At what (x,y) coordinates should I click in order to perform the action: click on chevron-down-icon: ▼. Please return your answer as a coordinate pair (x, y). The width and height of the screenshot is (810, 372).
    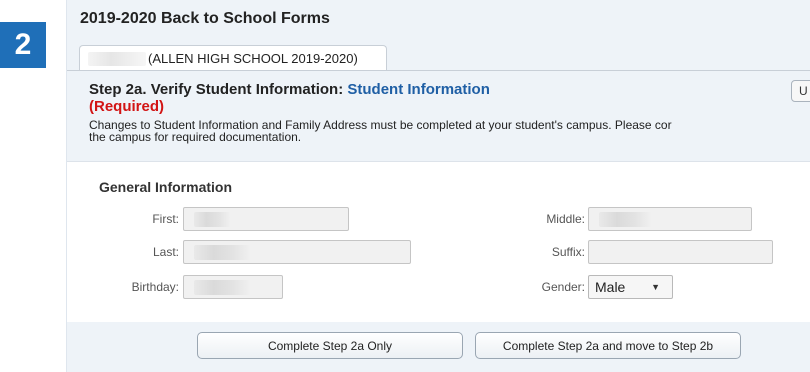
    Looking at the image, I should click on (655, 287).